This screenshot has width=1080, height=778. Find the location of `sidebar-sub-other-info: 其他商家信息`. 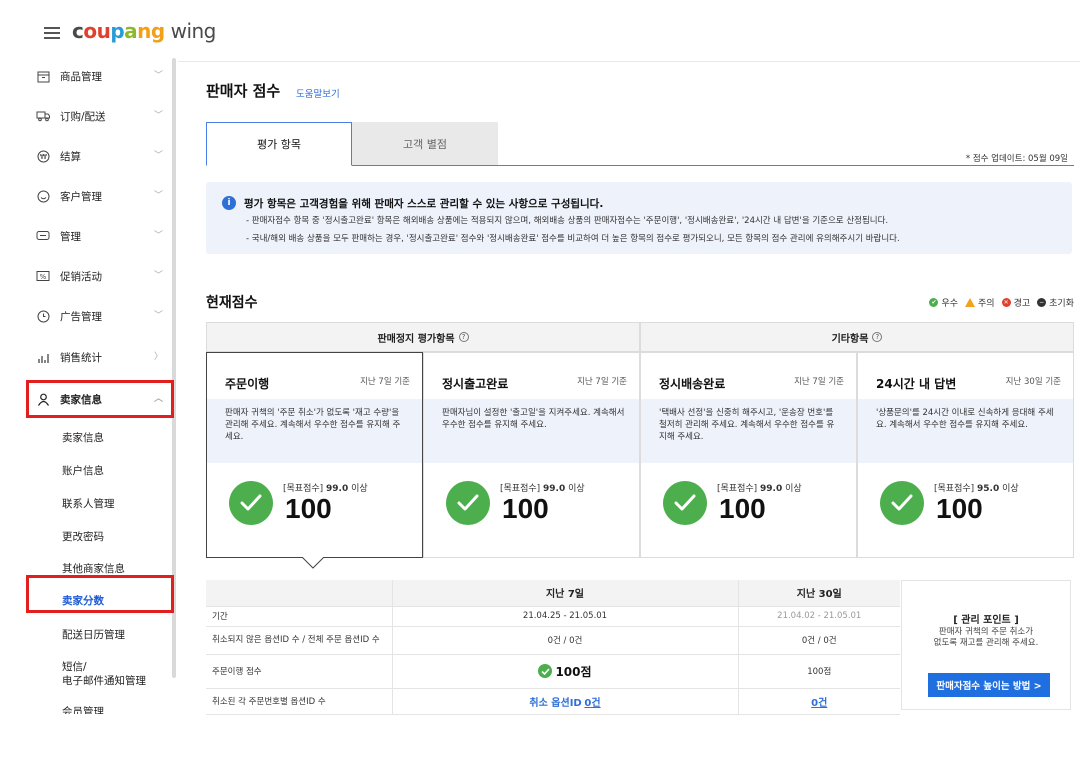

sidebar-sub-other-info: 其他商家信息 is located at coordinates (93, 568).